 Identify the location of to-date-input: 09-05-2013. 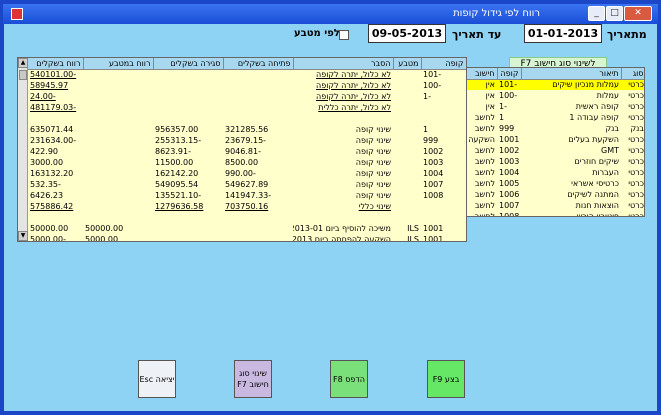
(407, 33).